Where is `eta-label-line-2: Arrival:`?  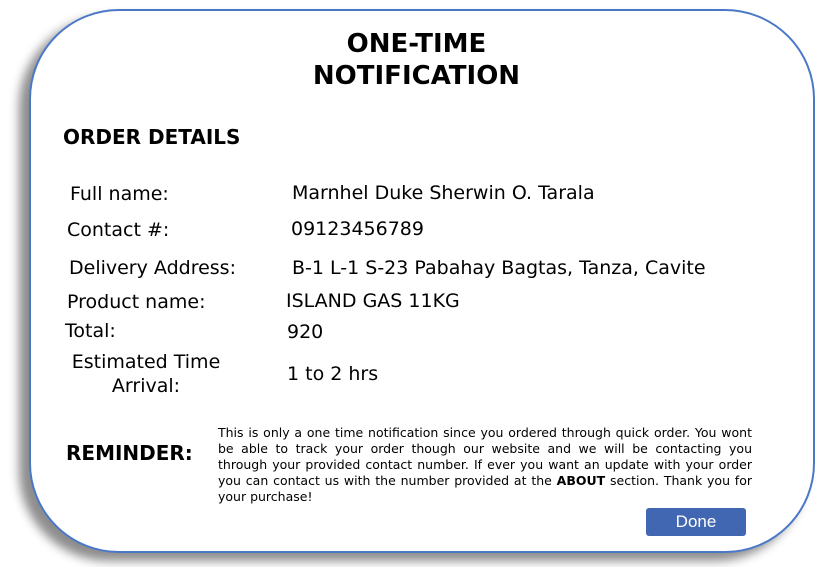
eta-label-line-2: Arrival: is located at coordinates (146, 386).